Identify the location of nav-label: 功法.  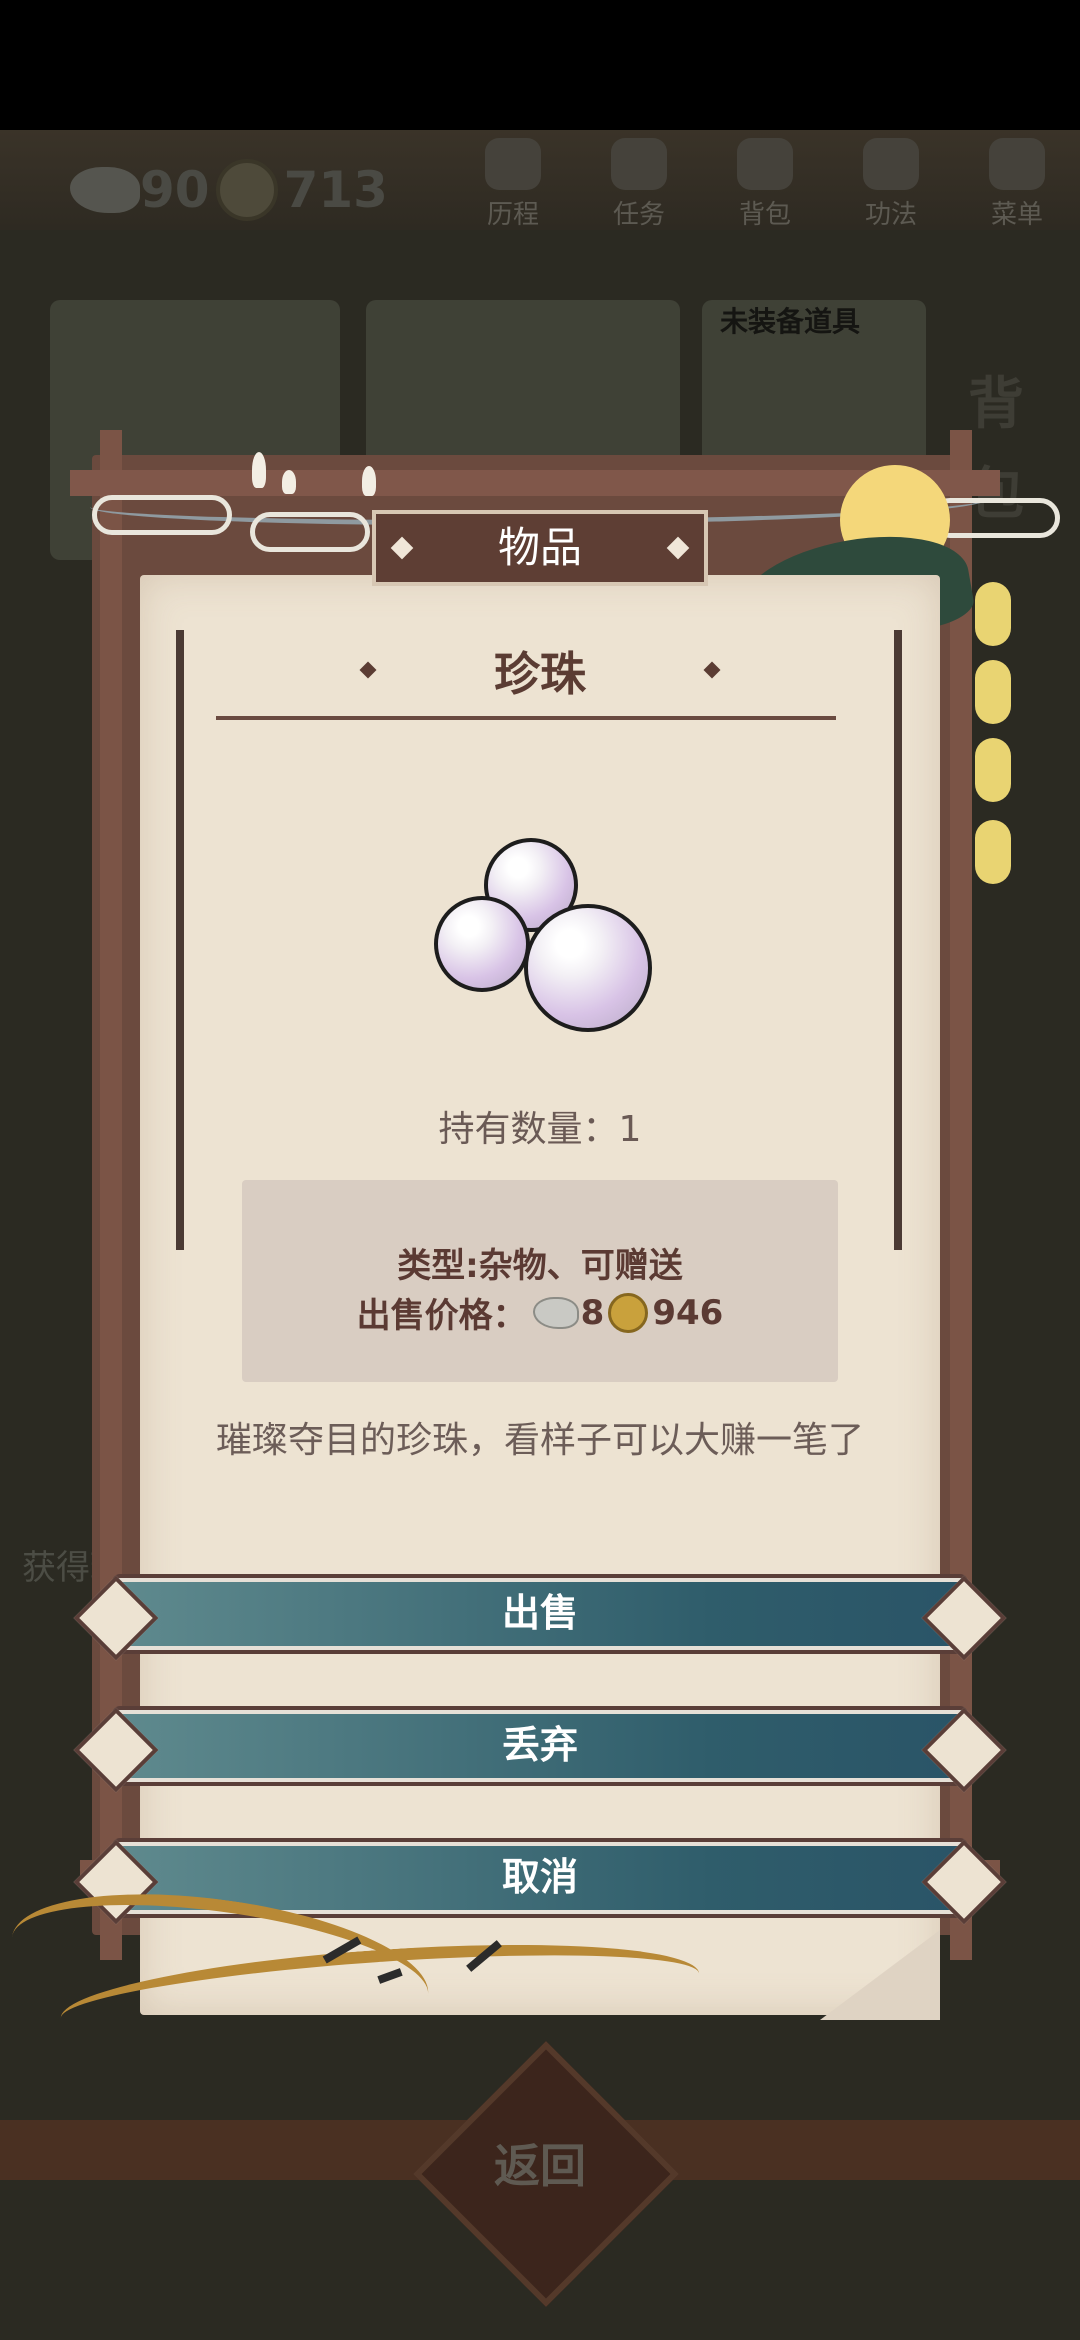
(890, 215).